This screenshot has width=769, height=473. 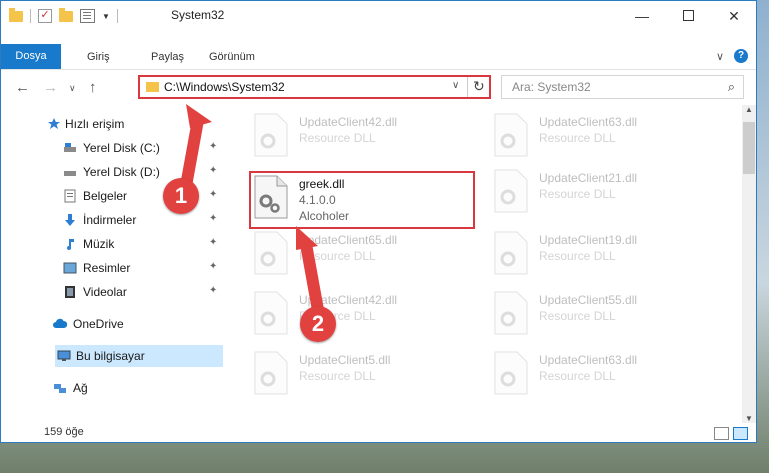 I want to click on address-bar: C:\Windows\System32 ∨ ↻, so click(x=314, y=87).